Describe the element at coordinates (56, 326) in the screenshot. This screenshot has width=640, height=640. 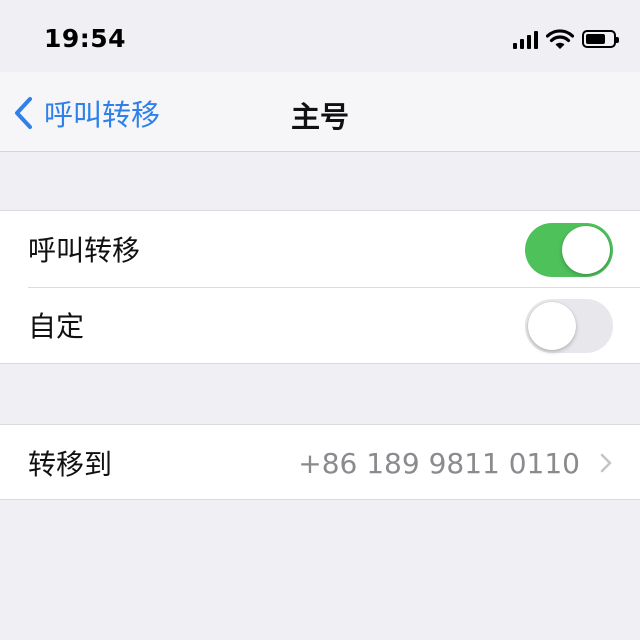
I see `custom-label: 自定` at that location.